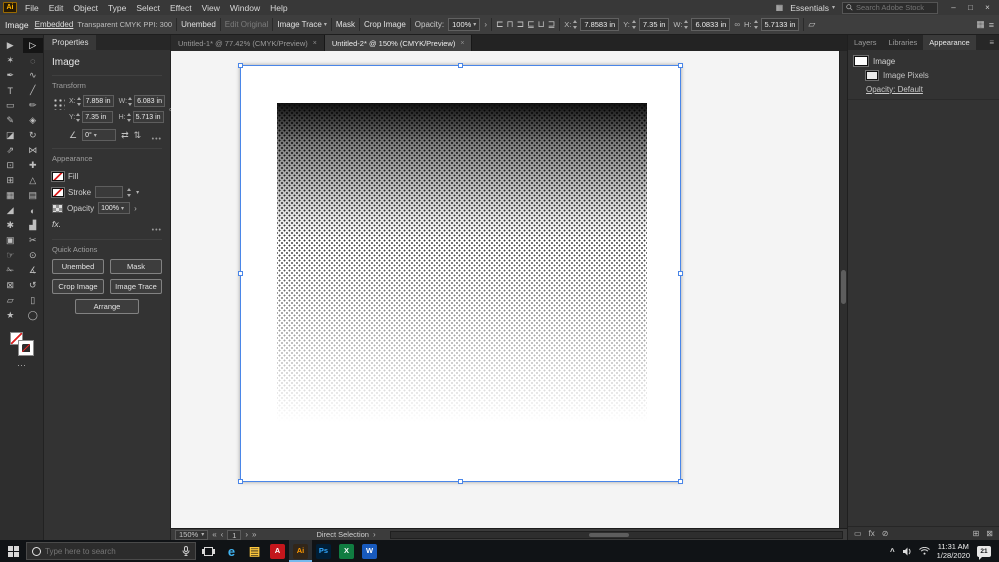 This screenshot has height=562, width=999. I want to click on zoom-tool: ⊙, so click(33, 255).